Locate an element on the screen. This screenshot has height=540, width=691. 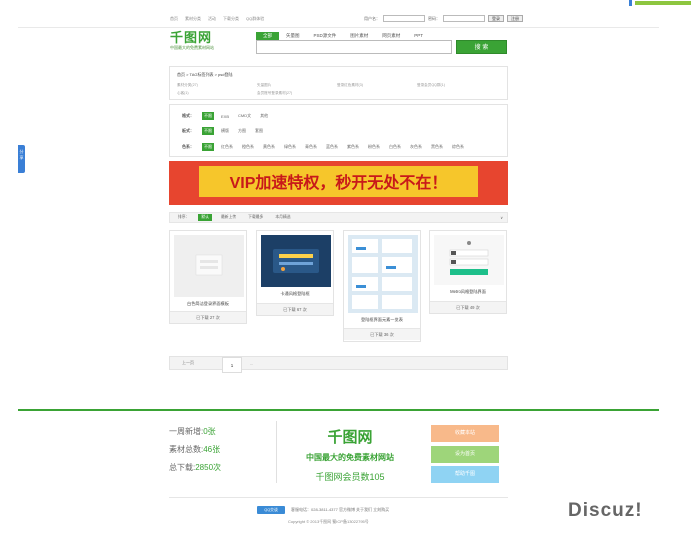
password-label: 密码： is located at coordinates (434, 18).